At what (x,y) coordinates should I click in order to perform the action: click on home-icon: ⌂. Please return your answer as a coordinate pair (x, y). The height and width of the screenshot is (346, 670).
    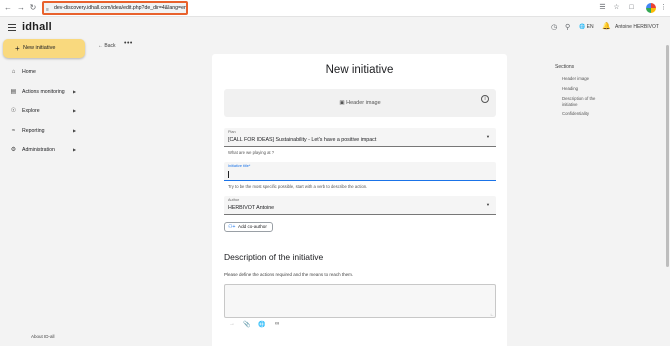
    Looking at the image, I should click on (13, 72).